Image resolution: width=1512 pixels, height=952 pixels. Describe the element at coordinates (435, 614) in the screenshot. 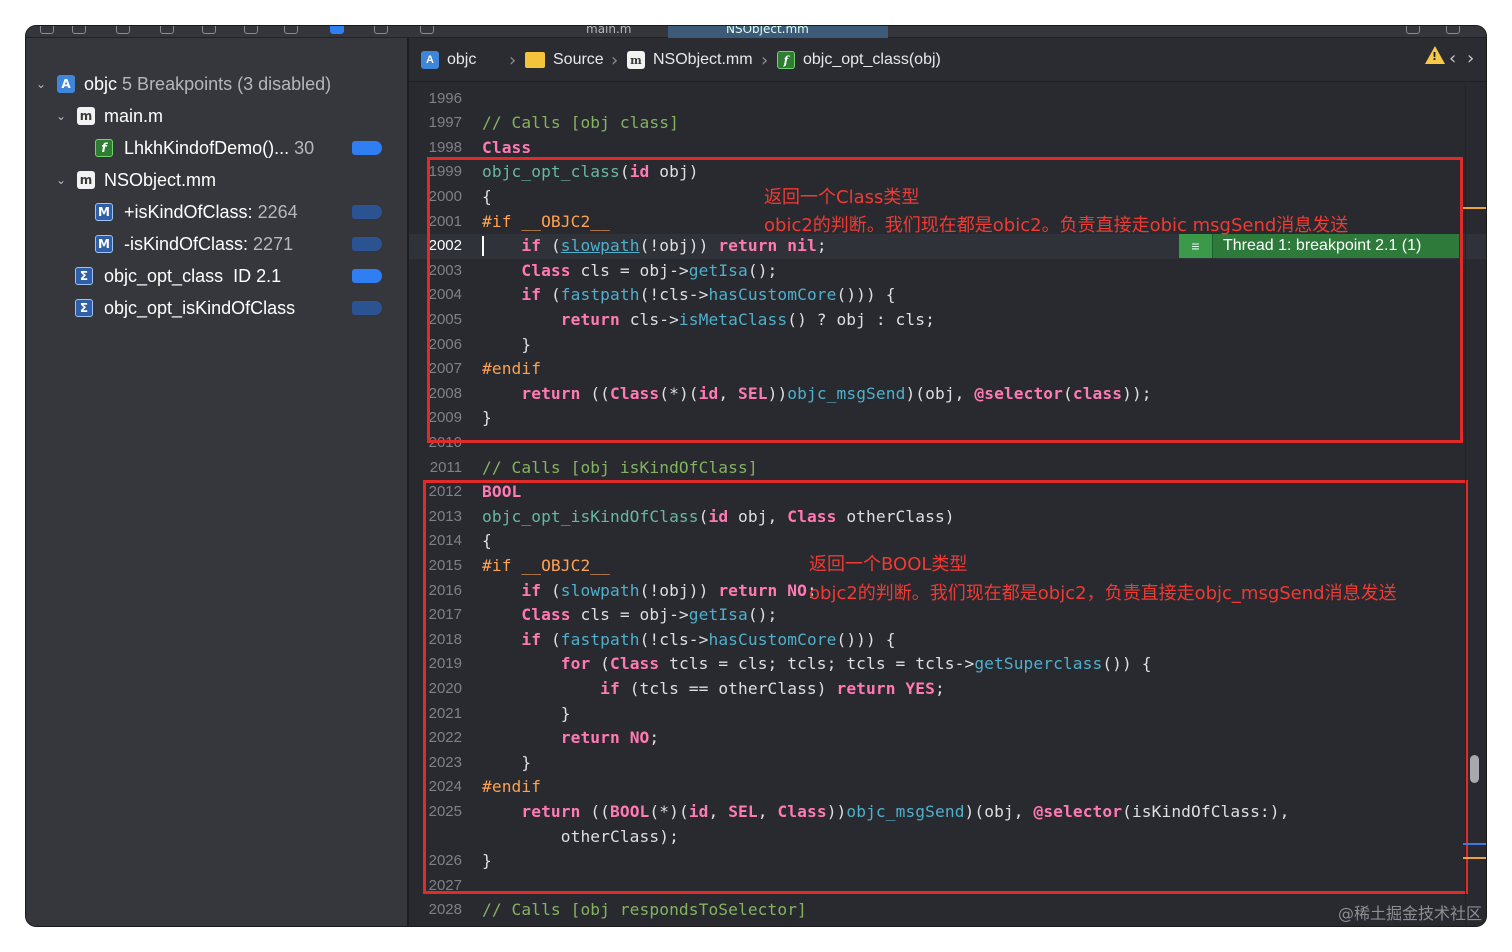

I see `line-number: 2017` at that location.